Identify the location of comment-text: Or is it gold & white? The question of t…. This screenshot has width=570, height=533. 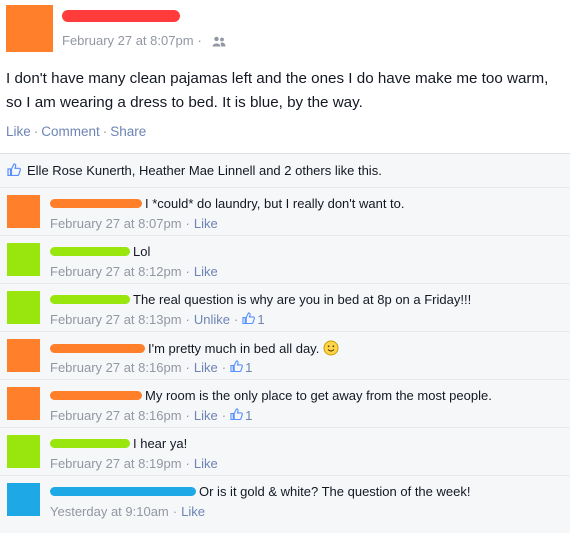
(335, 491).